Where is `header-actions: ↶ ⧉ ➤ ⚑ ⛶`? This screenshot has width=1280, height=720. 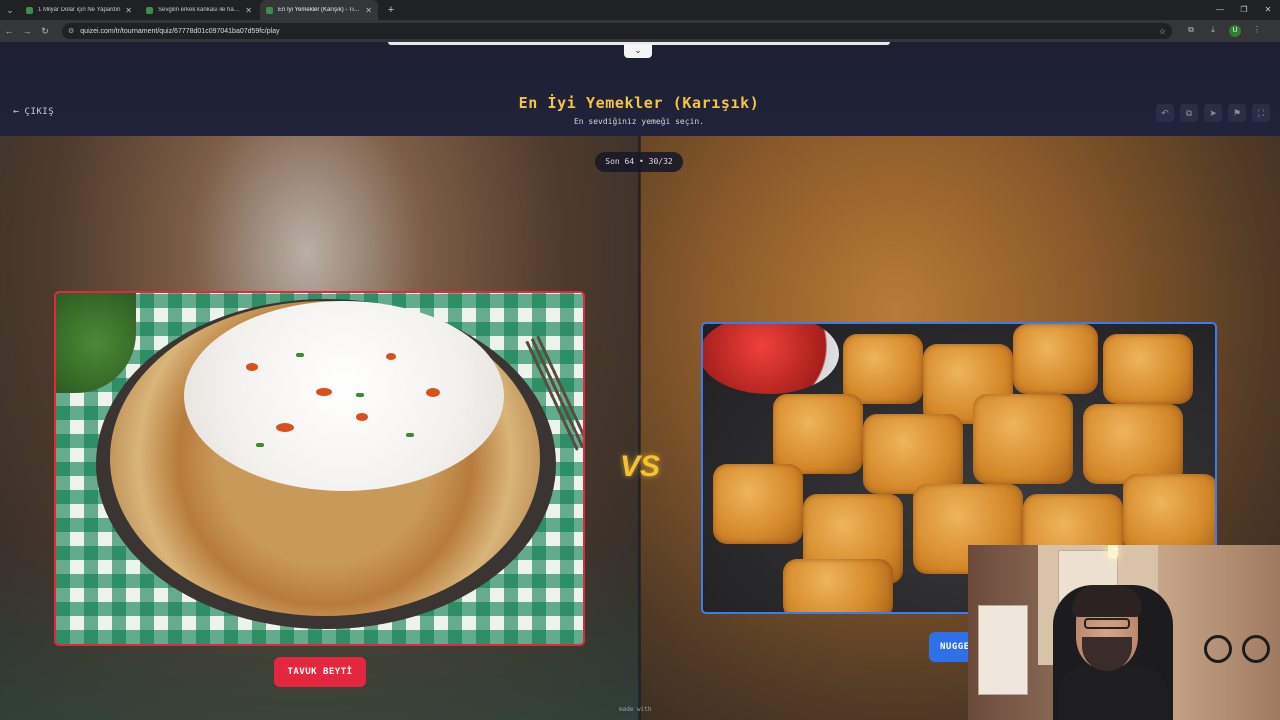 header-actions: ↶ ⧉ ➤ ⚑ ⛶ is located at coordinates (1210, 113).